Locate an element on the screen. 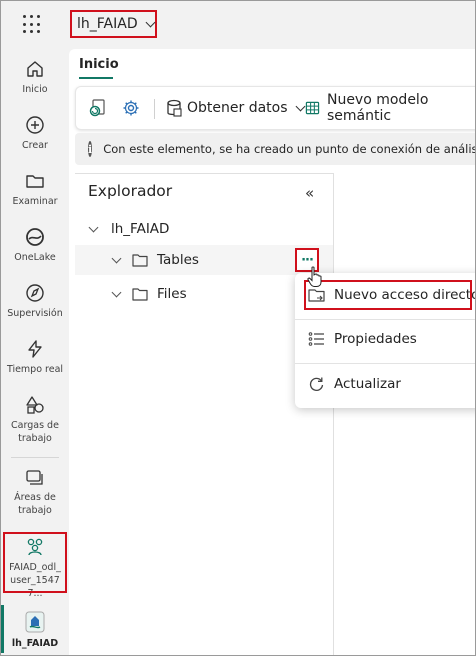 The image size is (476, 656). get-data-label: Obtener datos is located at coordinates (237, 108).